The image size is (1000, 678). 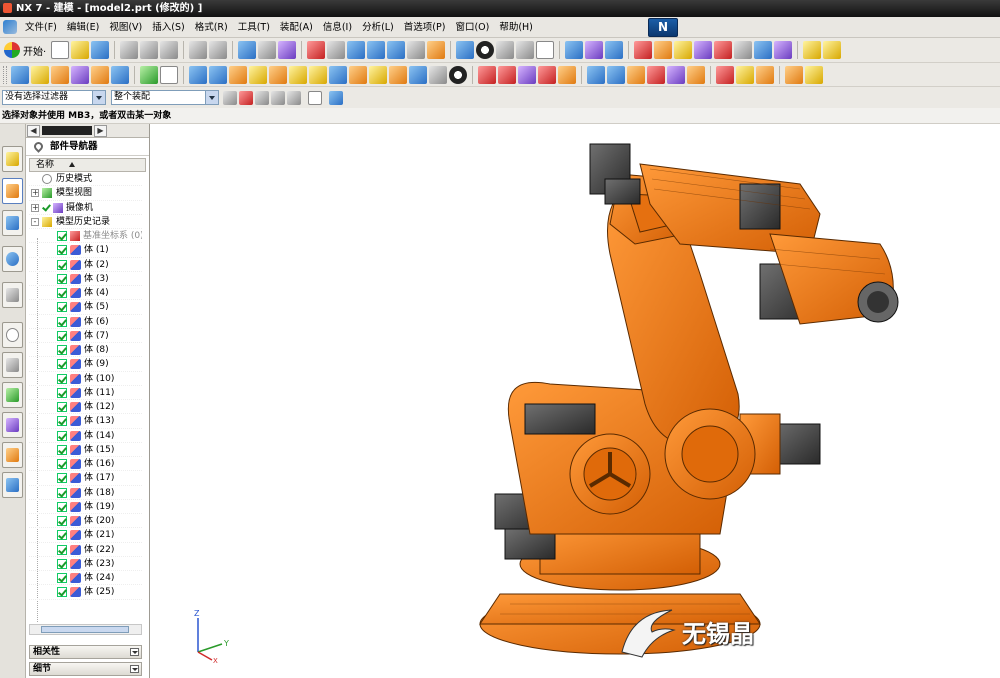 I want to click on cut-icon, so click(x=129, y=50).